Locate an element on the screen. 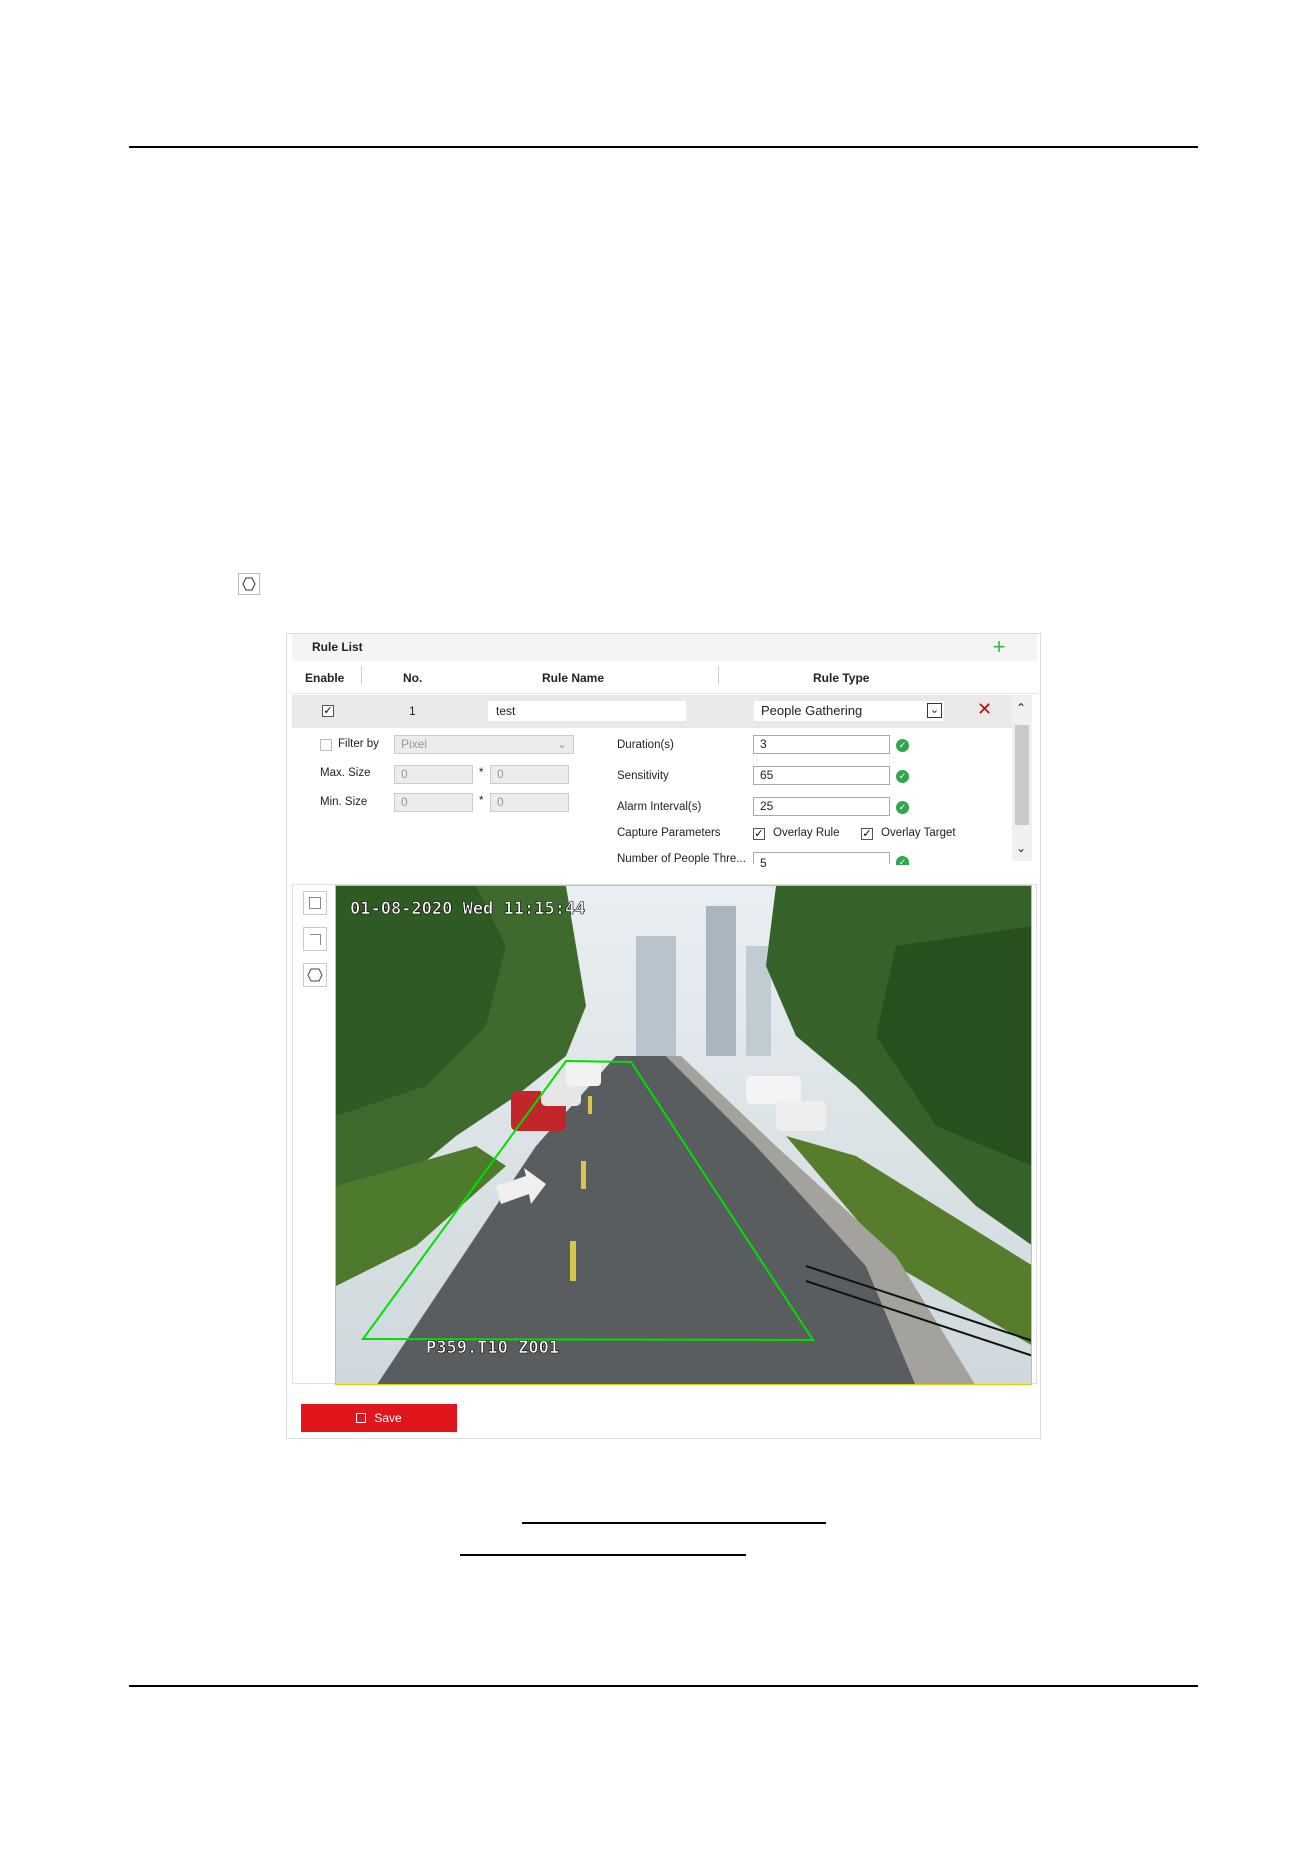 Image resolution: width=1313 pixels, height=1873 pixels. params-scrollbar: ⌃ ⌄ is located at coordinates (1022, 778).